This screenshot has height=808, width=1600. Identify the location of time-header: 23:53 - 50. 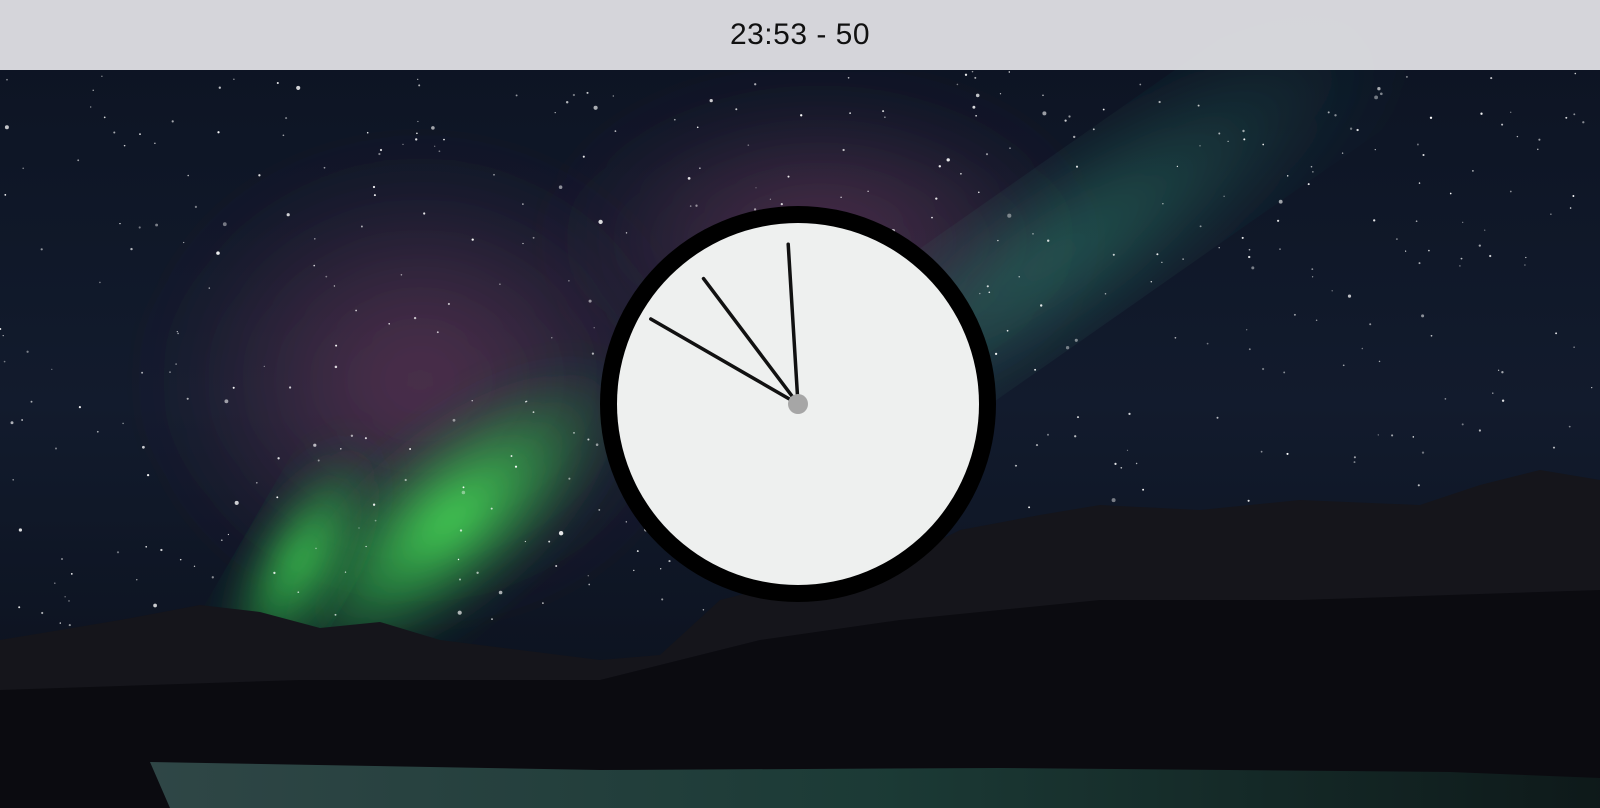
(800, 35).